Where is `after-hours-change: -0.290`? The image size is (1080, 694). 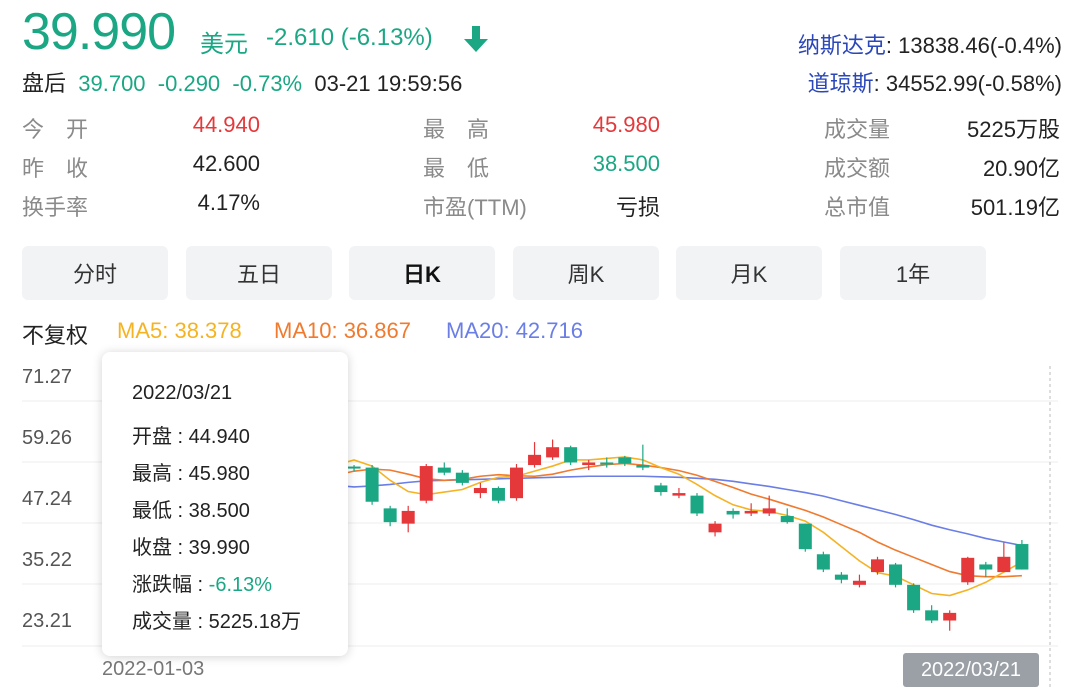 after-hours-change: -0.290 is located at coordinates (189, 83).